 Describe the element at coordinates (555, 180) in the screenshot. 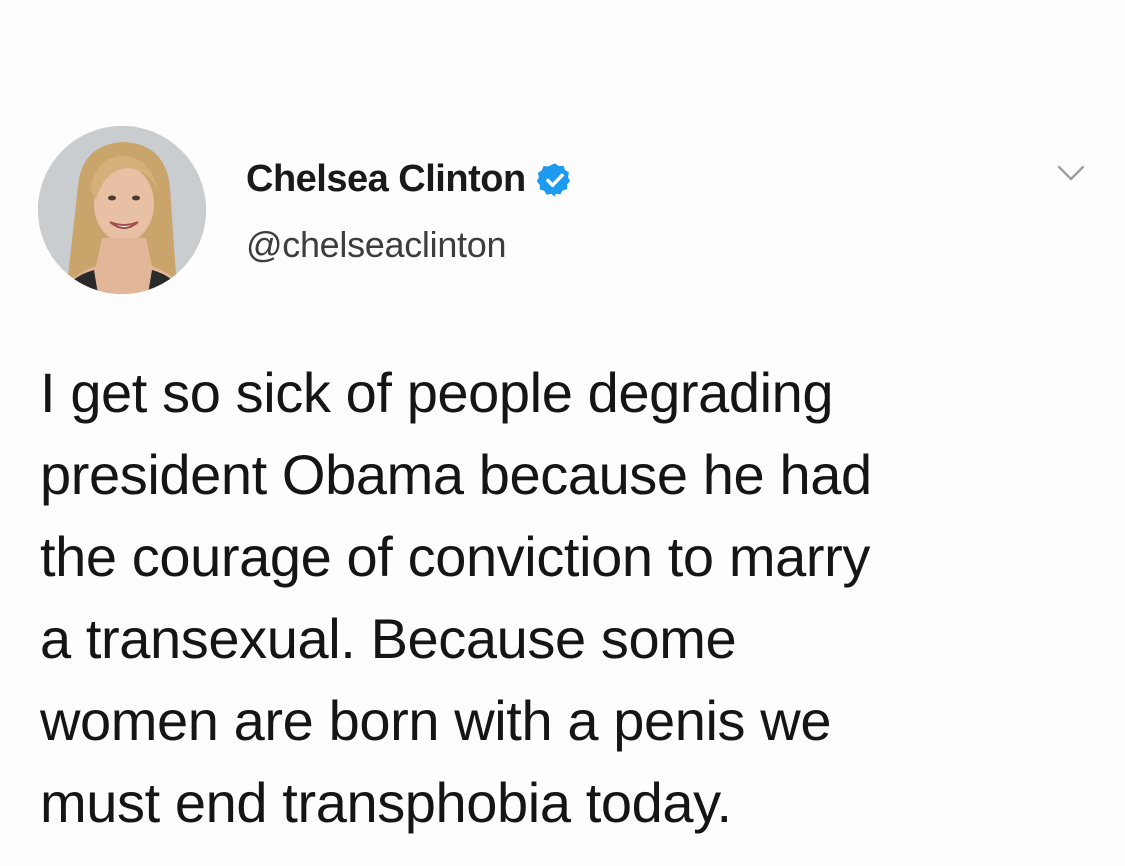

I see `verified-badge-icon` at that location.